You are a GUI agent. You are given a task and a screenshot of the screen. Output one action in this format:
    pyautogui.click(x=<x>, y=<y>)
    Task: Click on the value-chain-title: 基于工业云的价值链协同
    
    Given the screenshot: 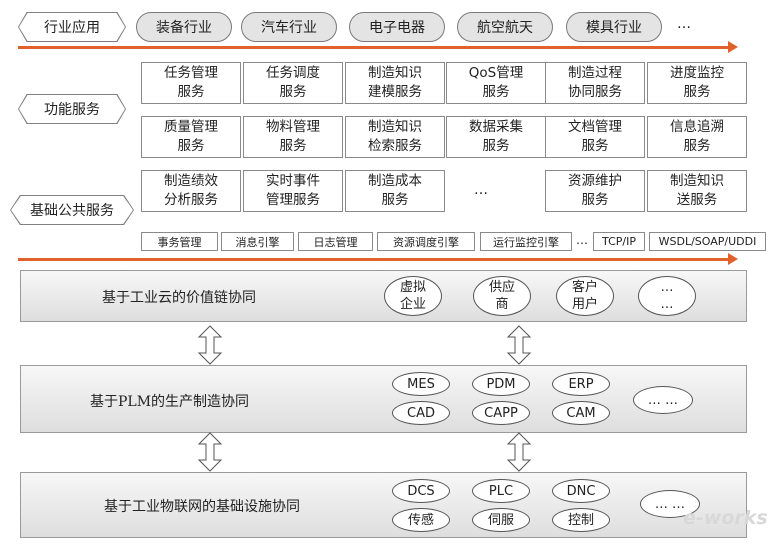 What is the action you would take?
    pyautogui.click(x=179, y=298)
    